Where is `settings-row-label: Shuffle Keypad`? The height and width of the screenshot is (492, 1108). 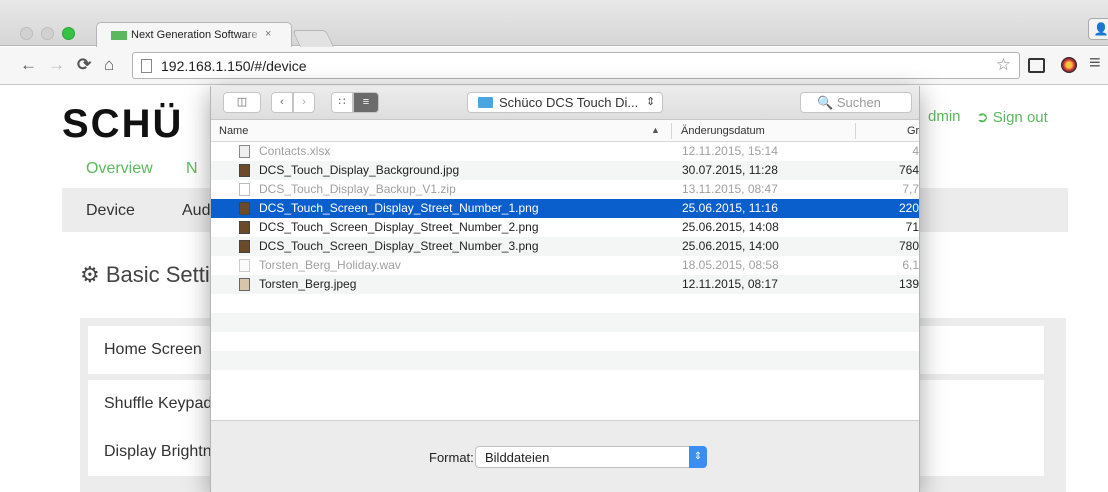 settings-row-label: Shuffle Keypad is located at coordinates (158, 403).